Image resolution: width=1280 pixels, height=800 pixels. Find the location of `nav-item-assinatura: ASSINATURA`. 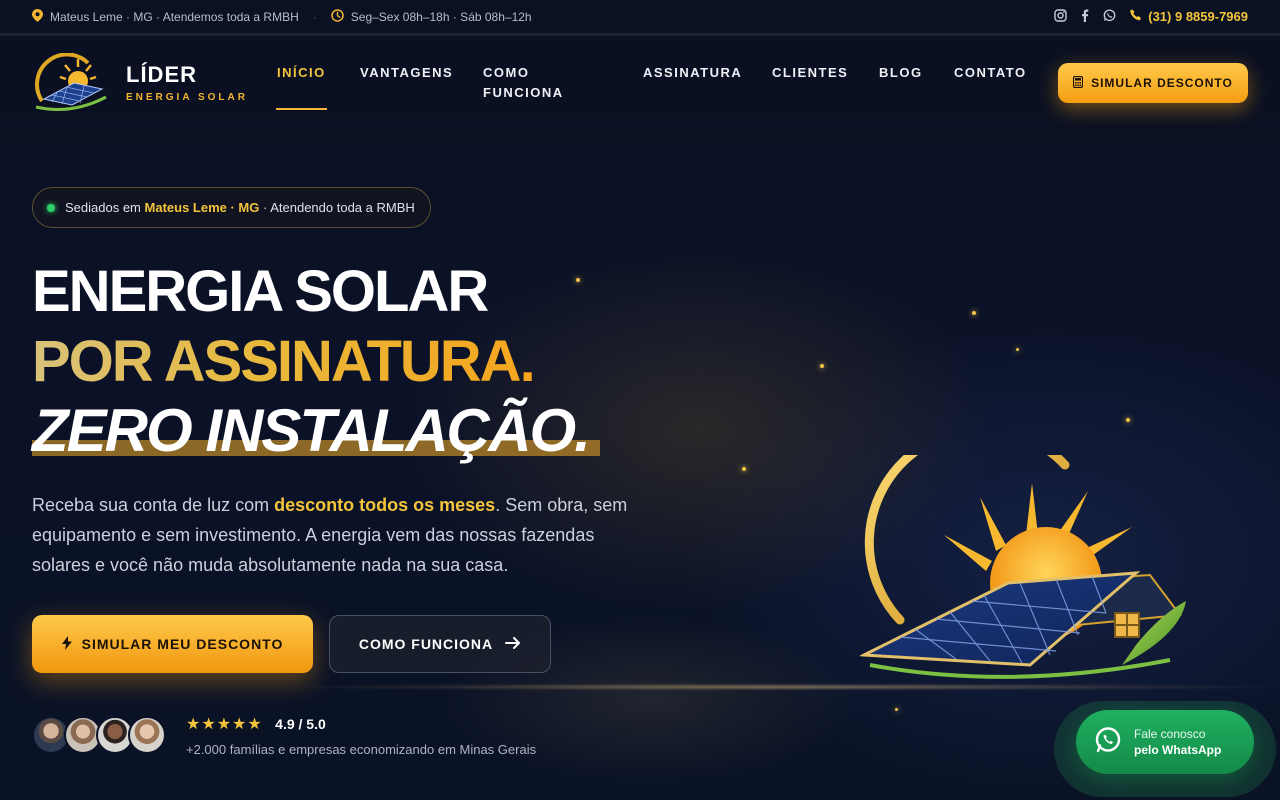

nav-item-assinatura: ASSINATURA is located at coordinates (692, 73).